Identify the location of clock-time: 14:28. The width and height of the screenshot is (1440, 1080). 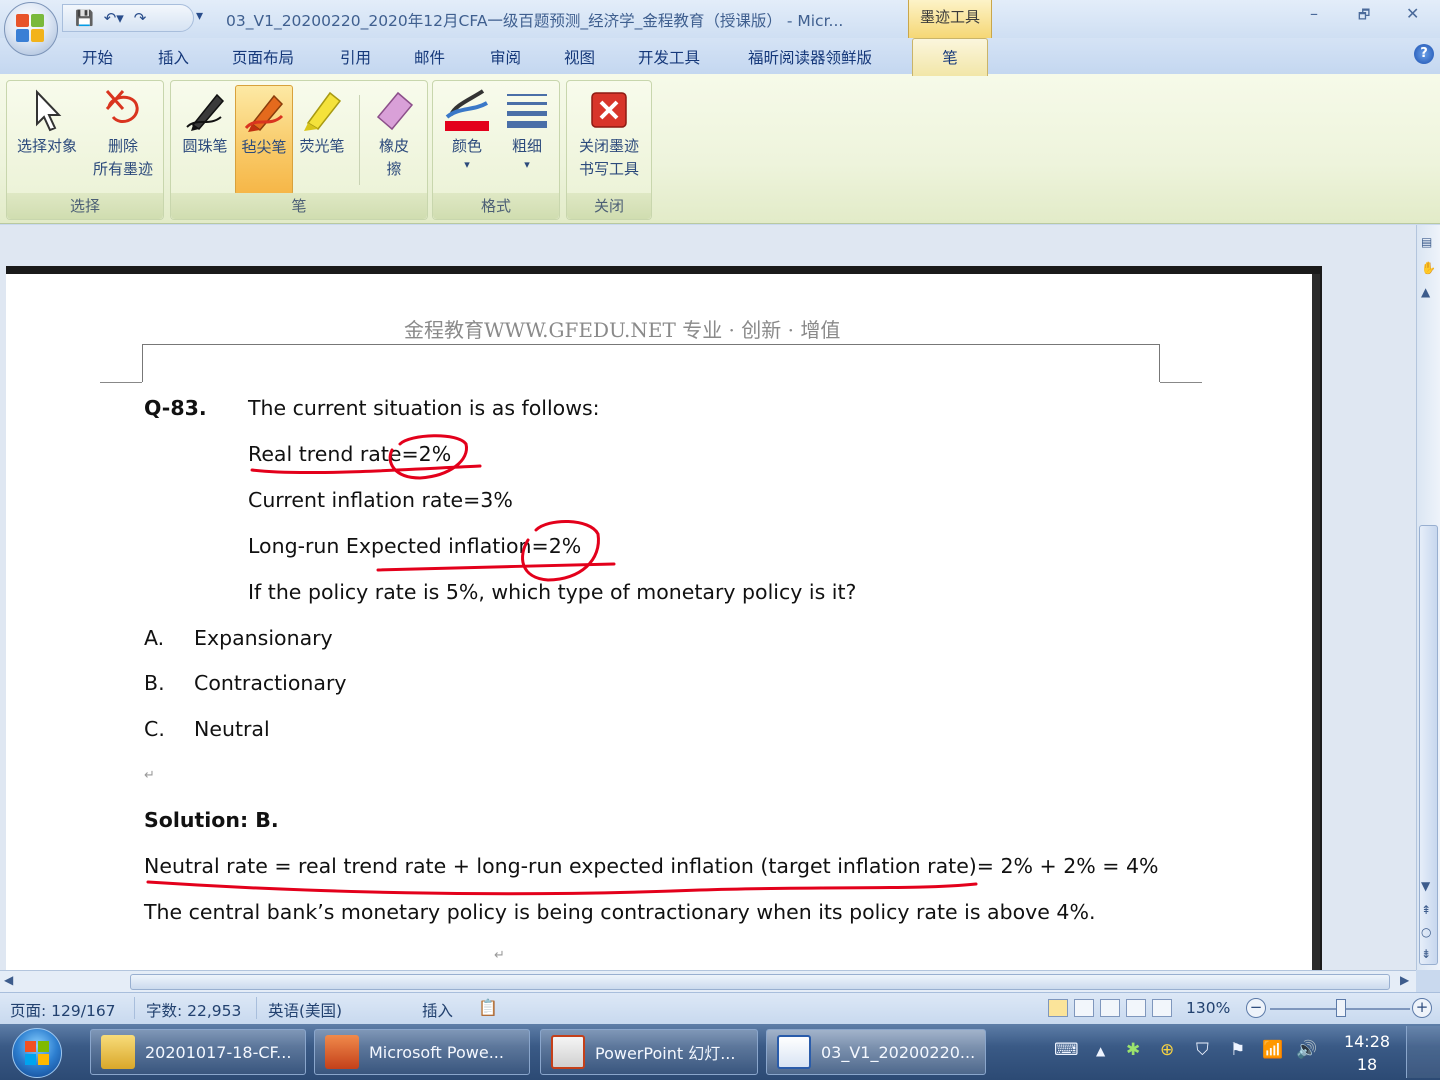
(1367, 1041).